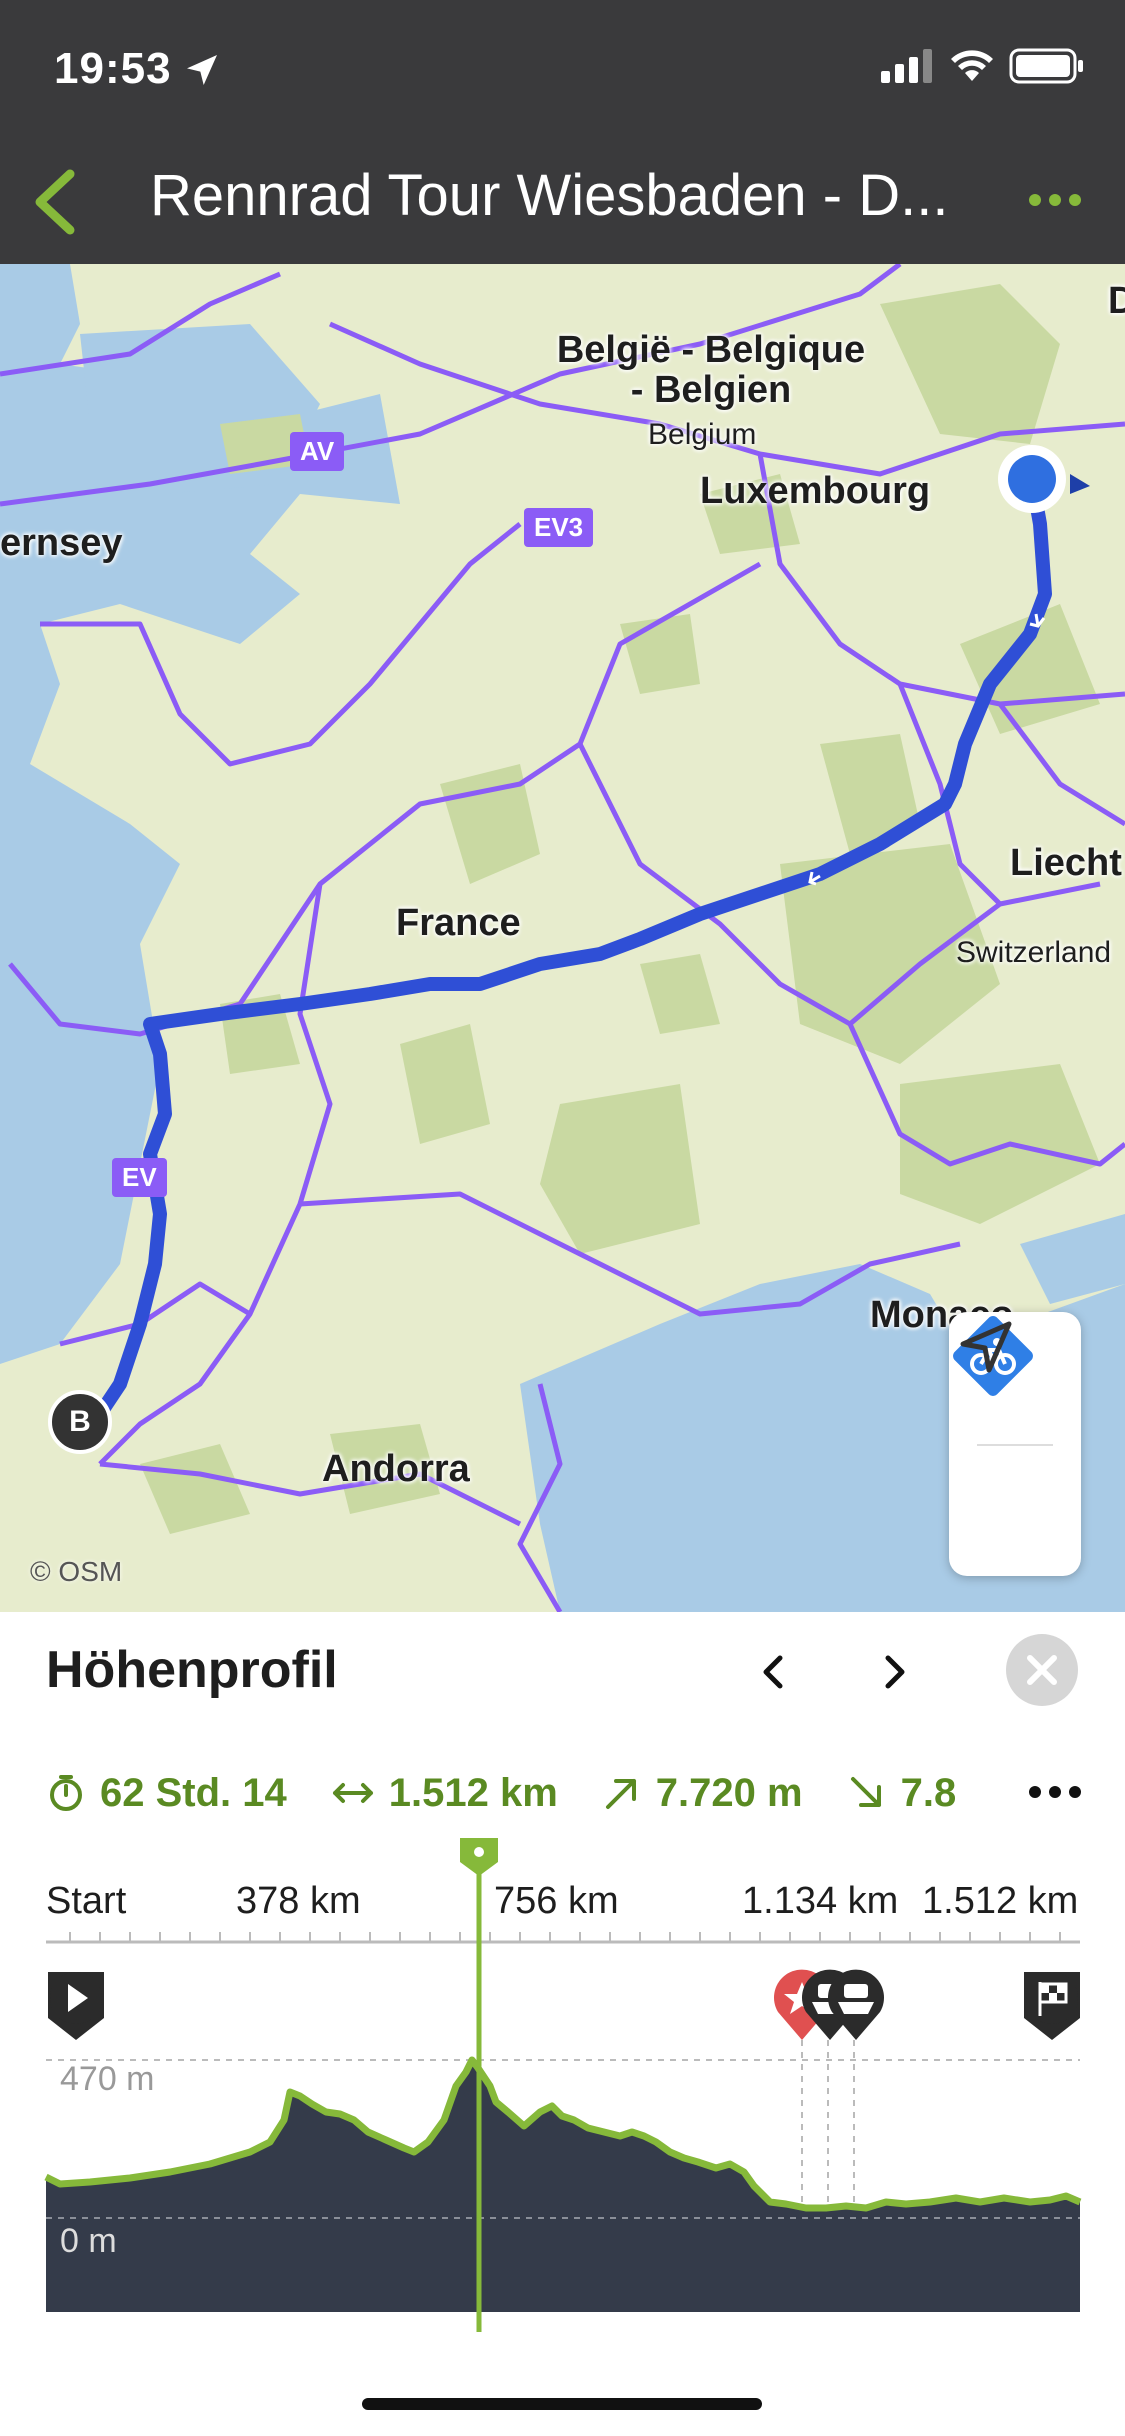 The height and width of the screenshot is (2436, 1125). I want to click on home-indicator, so click(562, 2404).